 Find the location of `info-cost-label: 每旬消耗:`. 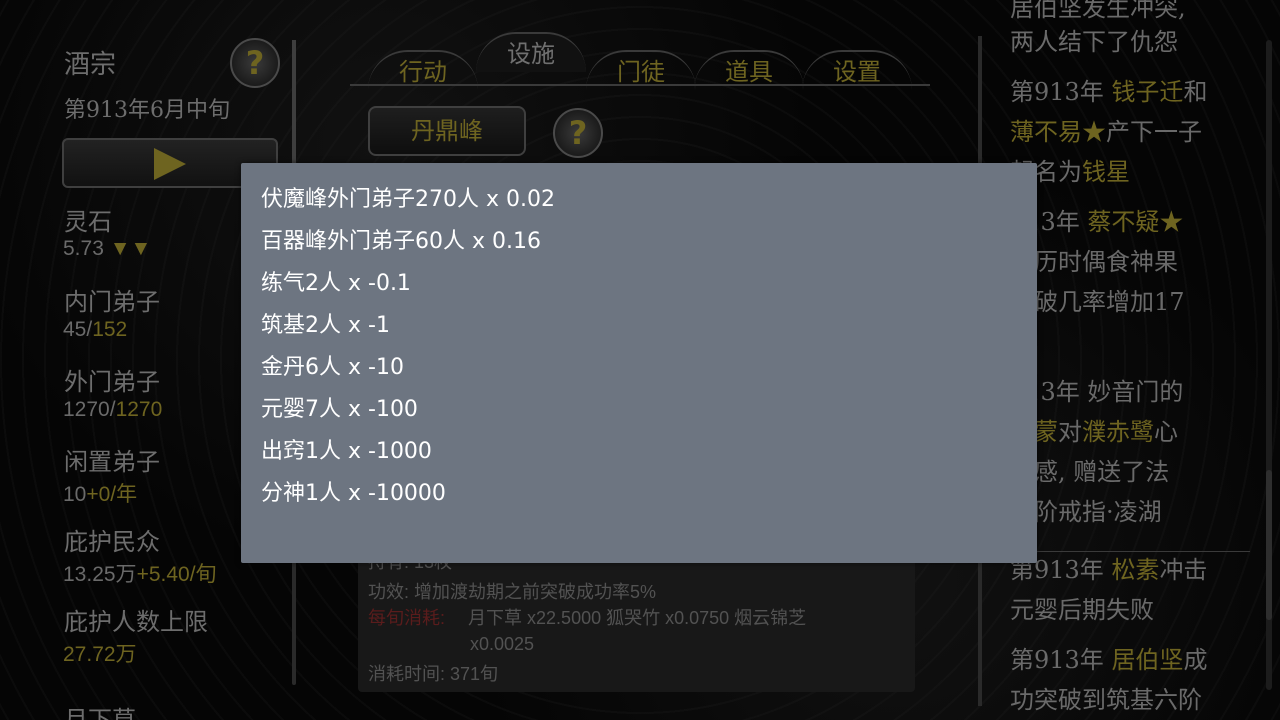

info-cost-label: 每旬消耗: is located at coordinates (407, 618).